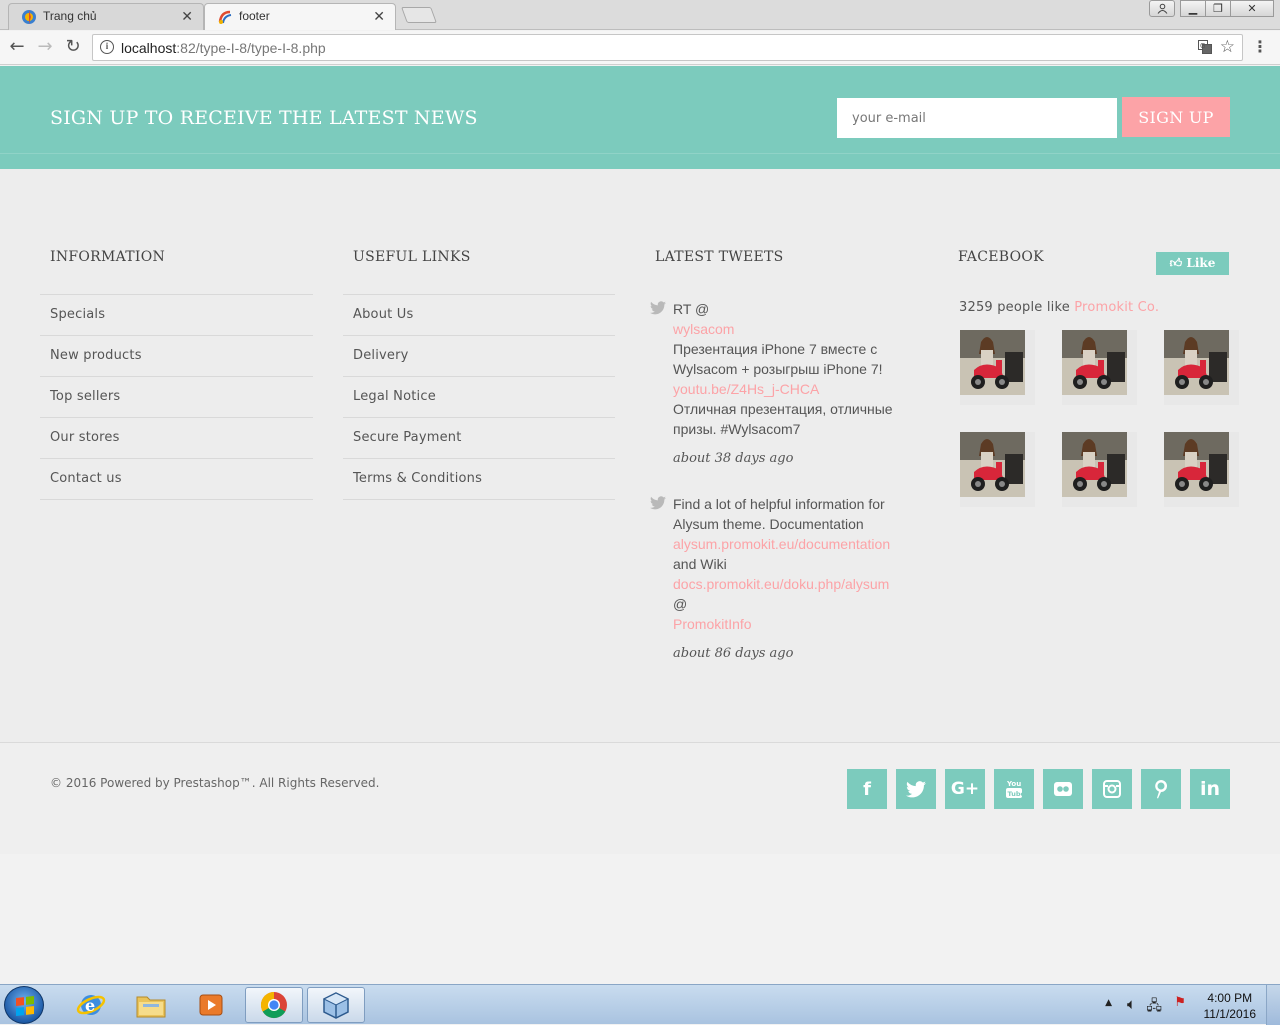 This screenshot has width=1280, height=1025. What do you see at coordinates (151, 1005) in the screenshot?
I see `file-explorer-icon` at bounding box center [151, 1005].